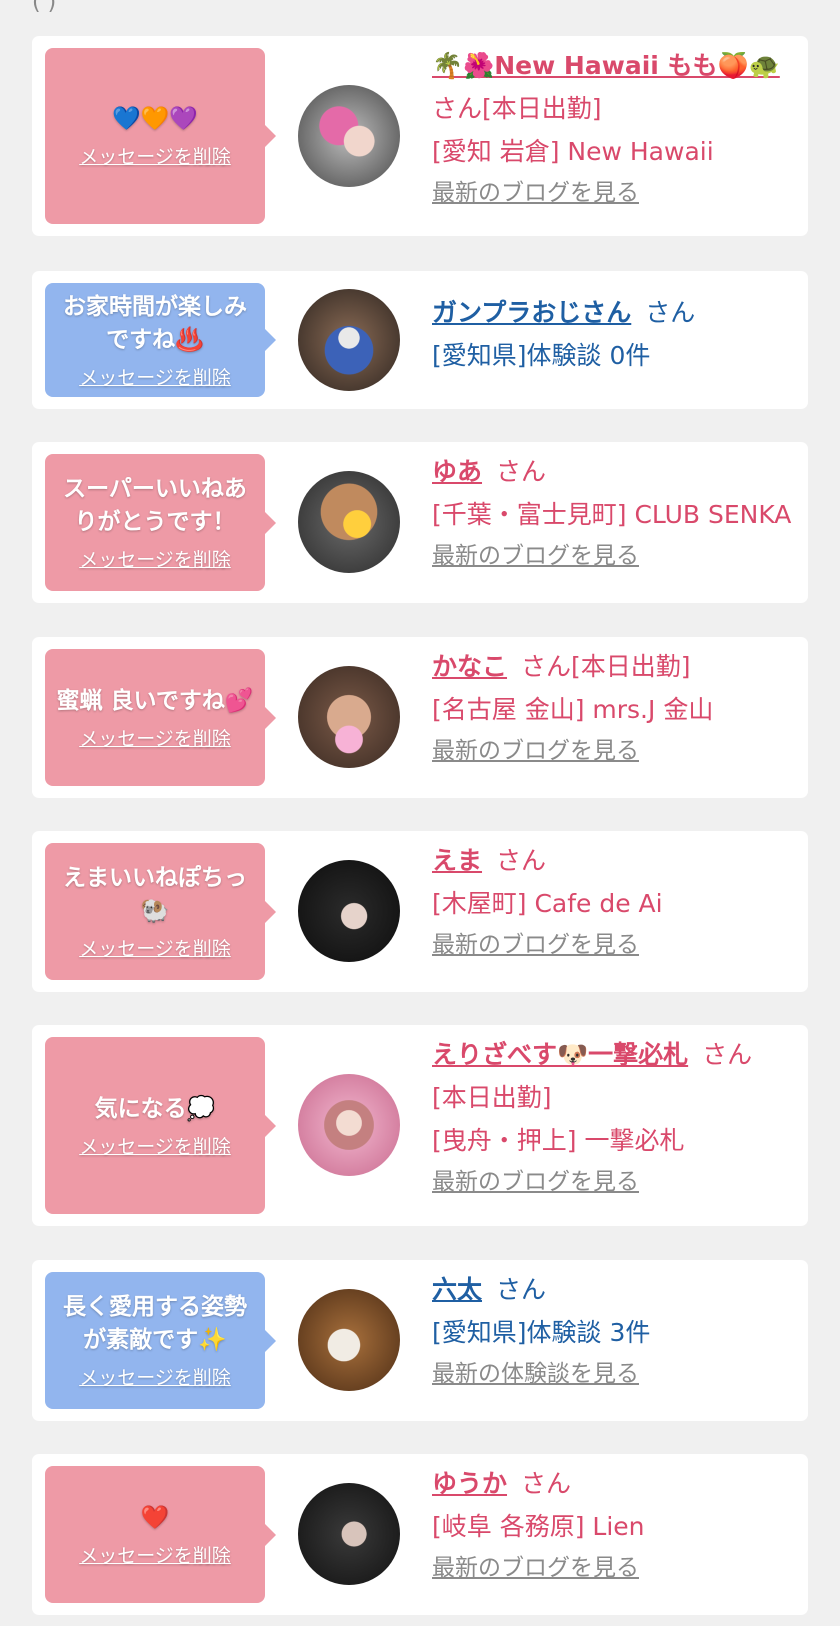  I want to click on previous-item-stub: ( ), so click(44, 7).